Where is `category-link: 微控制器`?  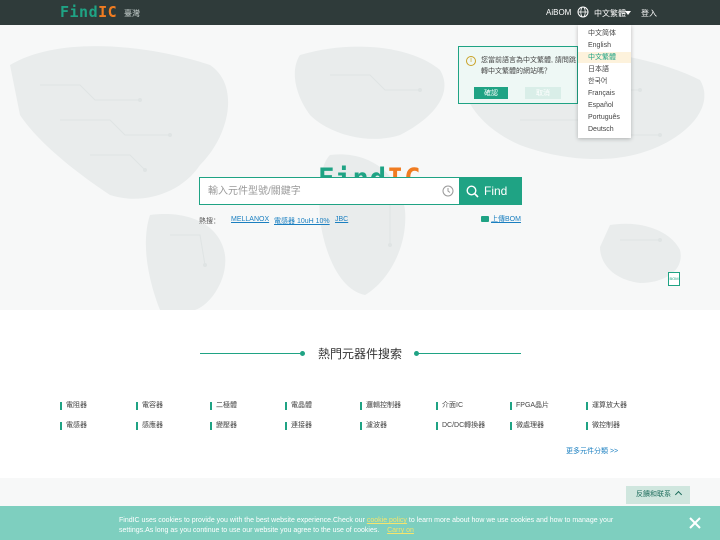 category-link: 微控制器 is located at coordinates (603, 426).